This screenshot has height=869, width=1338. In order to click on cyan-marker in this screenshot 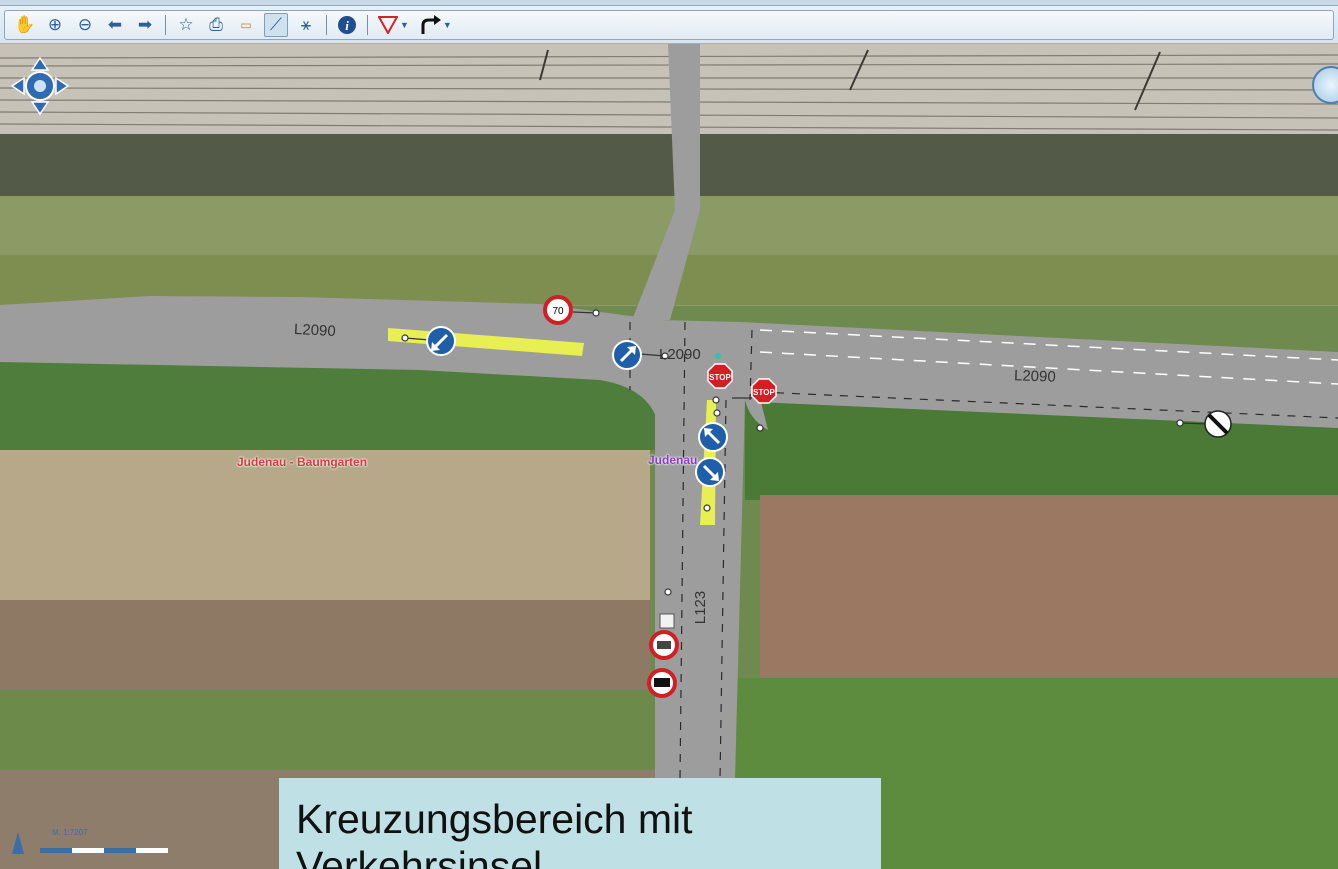, I will do `click(718, 356)`.